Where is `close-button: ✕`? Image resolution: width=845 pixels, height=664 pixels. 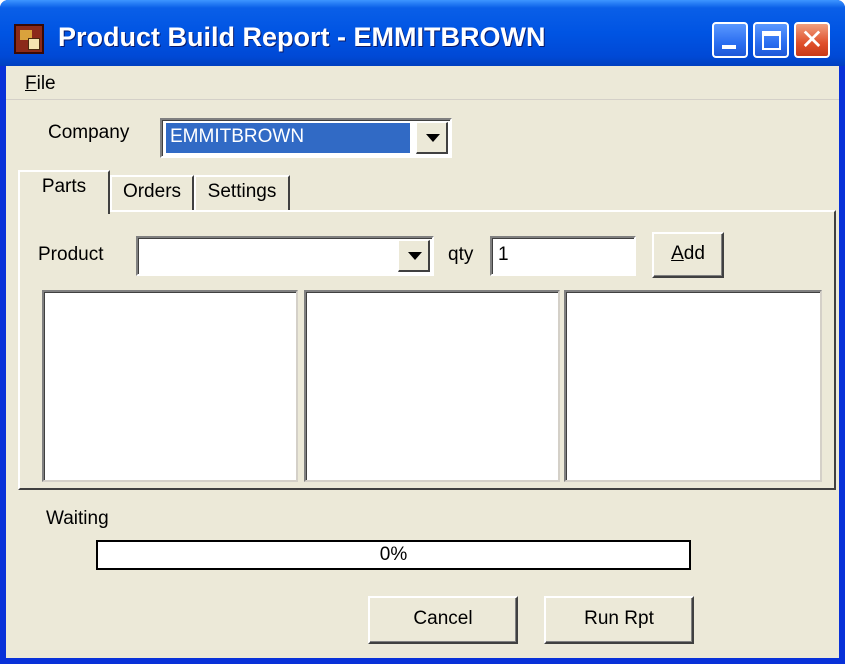 close-button: ✕ is located at coordinates (812, 40).